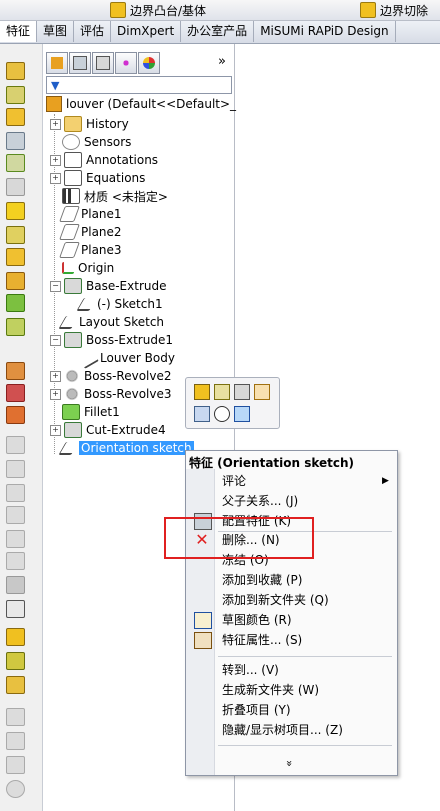 The width and height of the screenshot is (440, 811). Describe the element at coordinates (202, 414) in the screenshot. I see `hide-show-icon` at that location.